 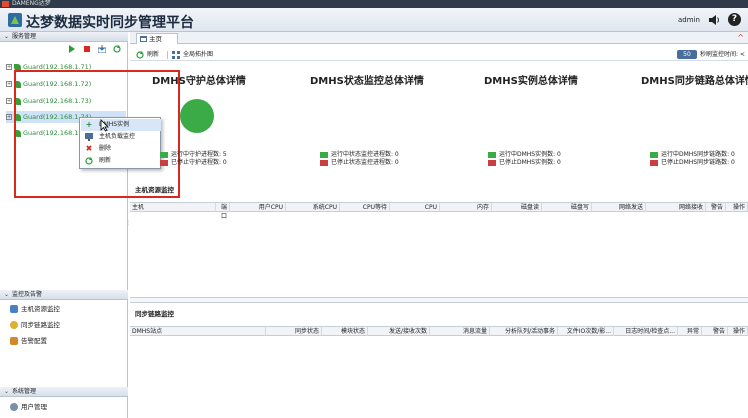 I want to click on stat-text: 已停止DMHS同步链路数: 0, so click(x=698, y=162).